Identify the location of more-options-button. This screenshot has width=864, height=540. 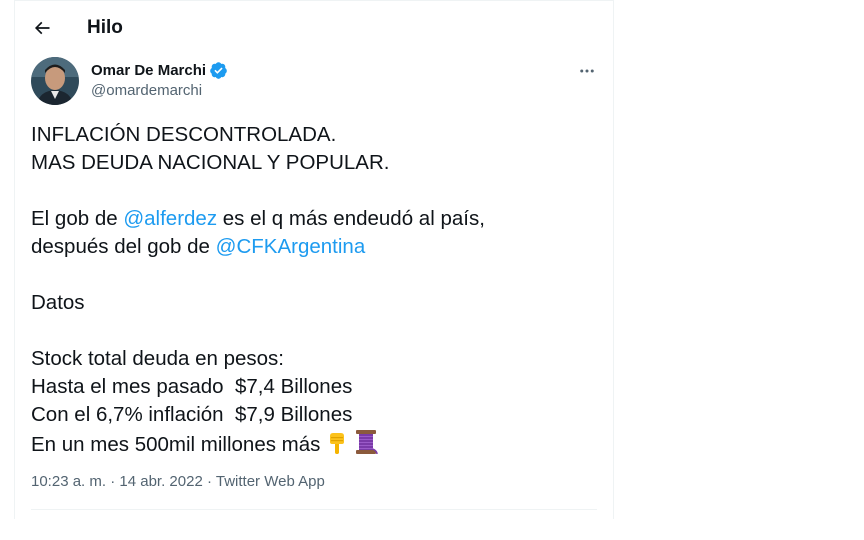
(587, 71).